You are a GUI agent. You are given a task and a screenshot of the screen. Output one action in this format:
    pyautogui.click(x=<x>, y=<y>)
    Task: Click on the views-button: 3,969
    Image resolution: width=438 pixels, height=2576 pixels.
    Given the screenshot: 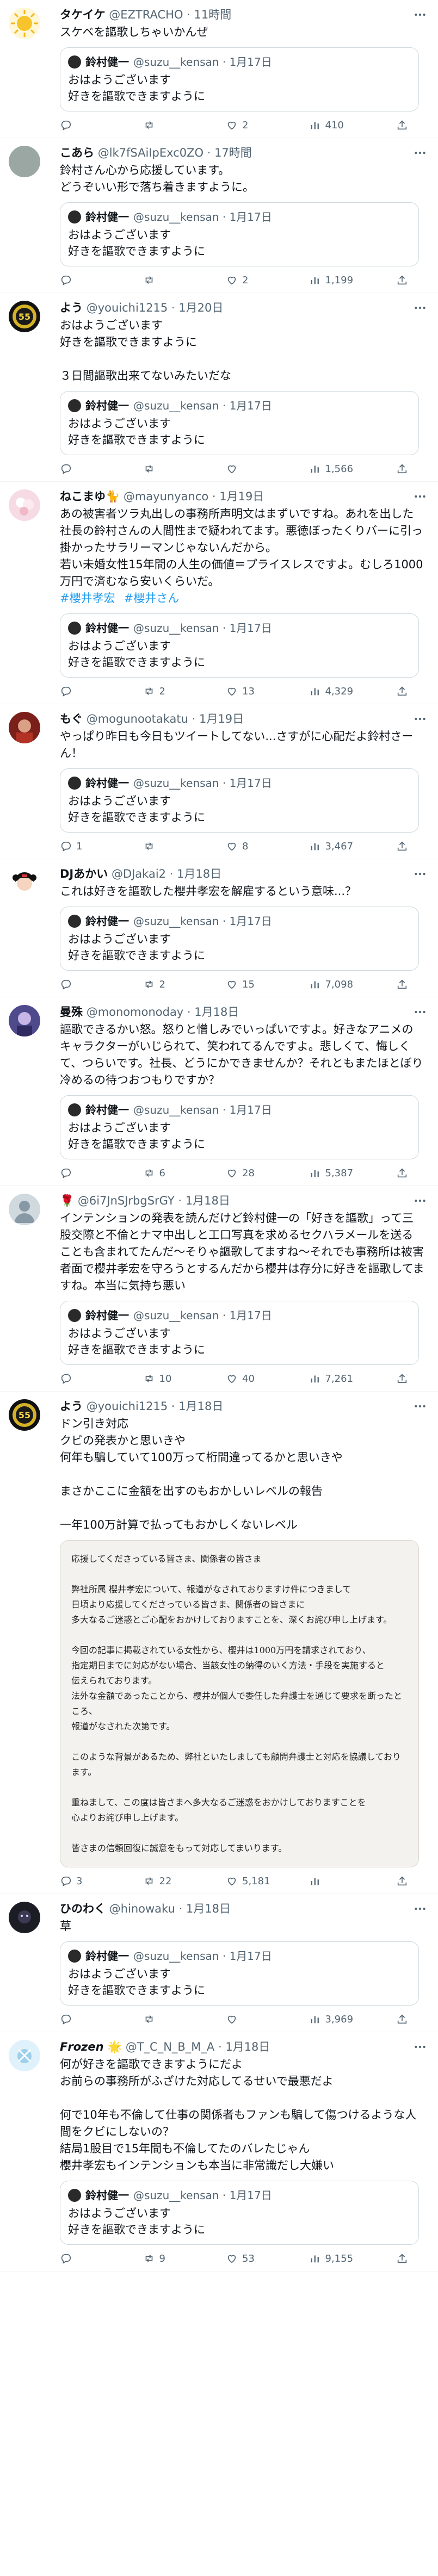 What is the action you would take?
    pyautogui.click(x=334, y=2019)
    